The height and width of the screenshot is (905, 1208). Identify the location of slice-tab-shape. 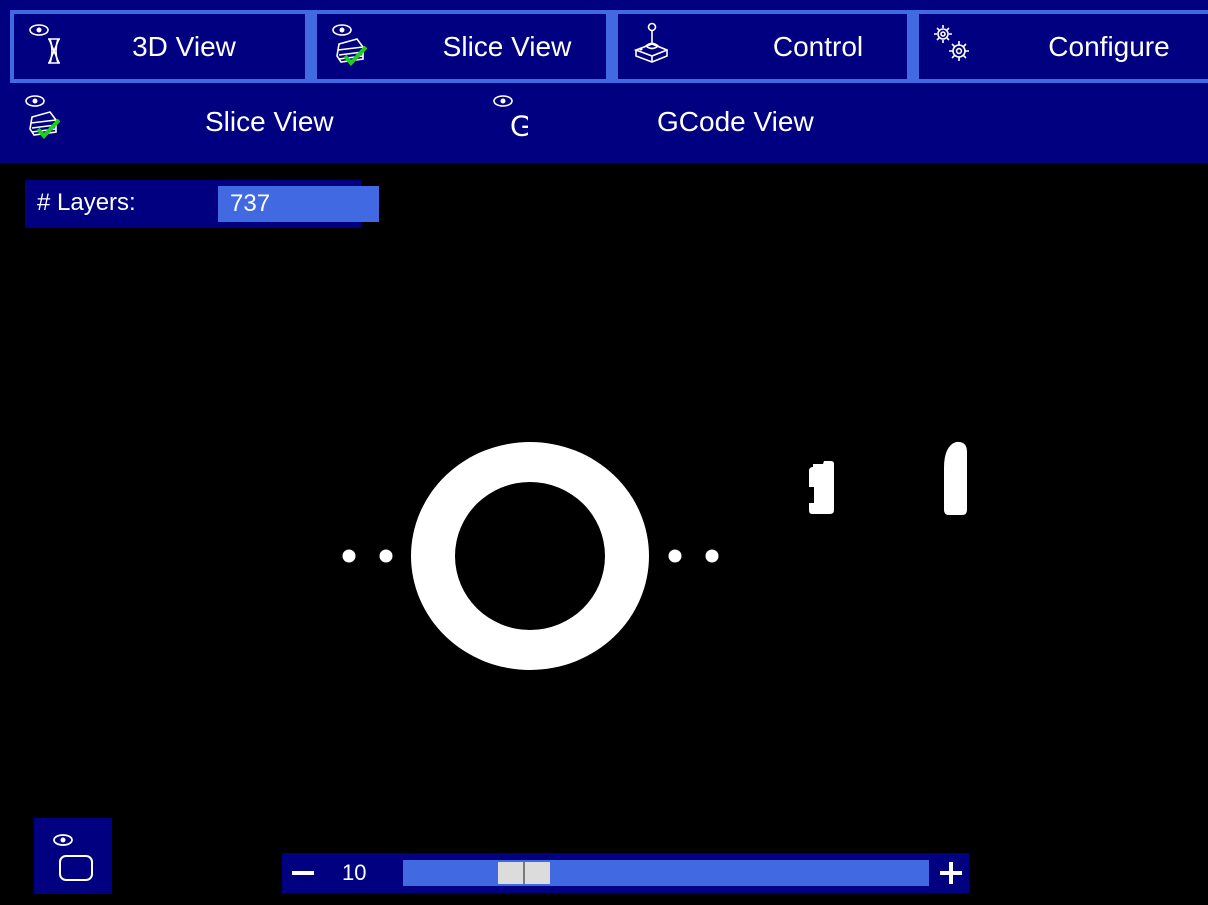
(955, 478).